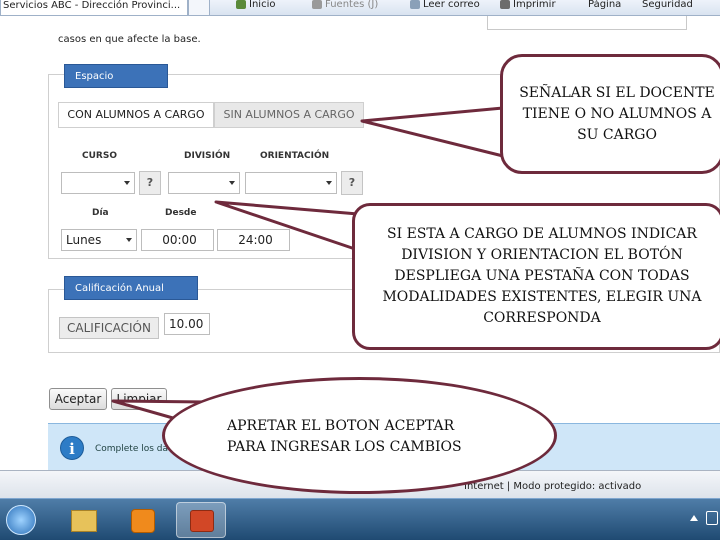  What do you see at coordinates (287, 226) in the screenshot?
I see `pointer-middle` at bounding box center [287, 226].